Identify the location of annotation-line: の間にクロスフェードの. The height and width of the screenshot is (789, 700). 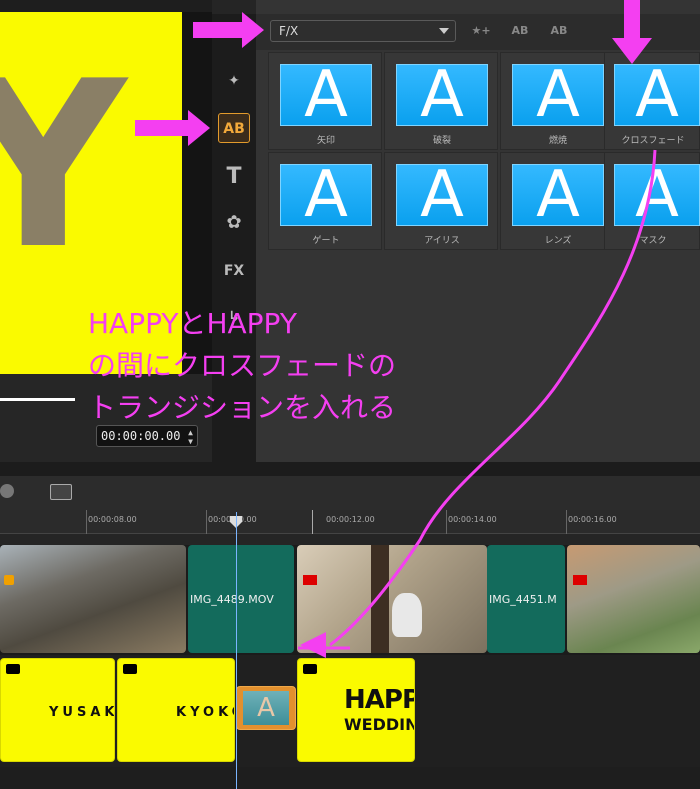
(242, 365).